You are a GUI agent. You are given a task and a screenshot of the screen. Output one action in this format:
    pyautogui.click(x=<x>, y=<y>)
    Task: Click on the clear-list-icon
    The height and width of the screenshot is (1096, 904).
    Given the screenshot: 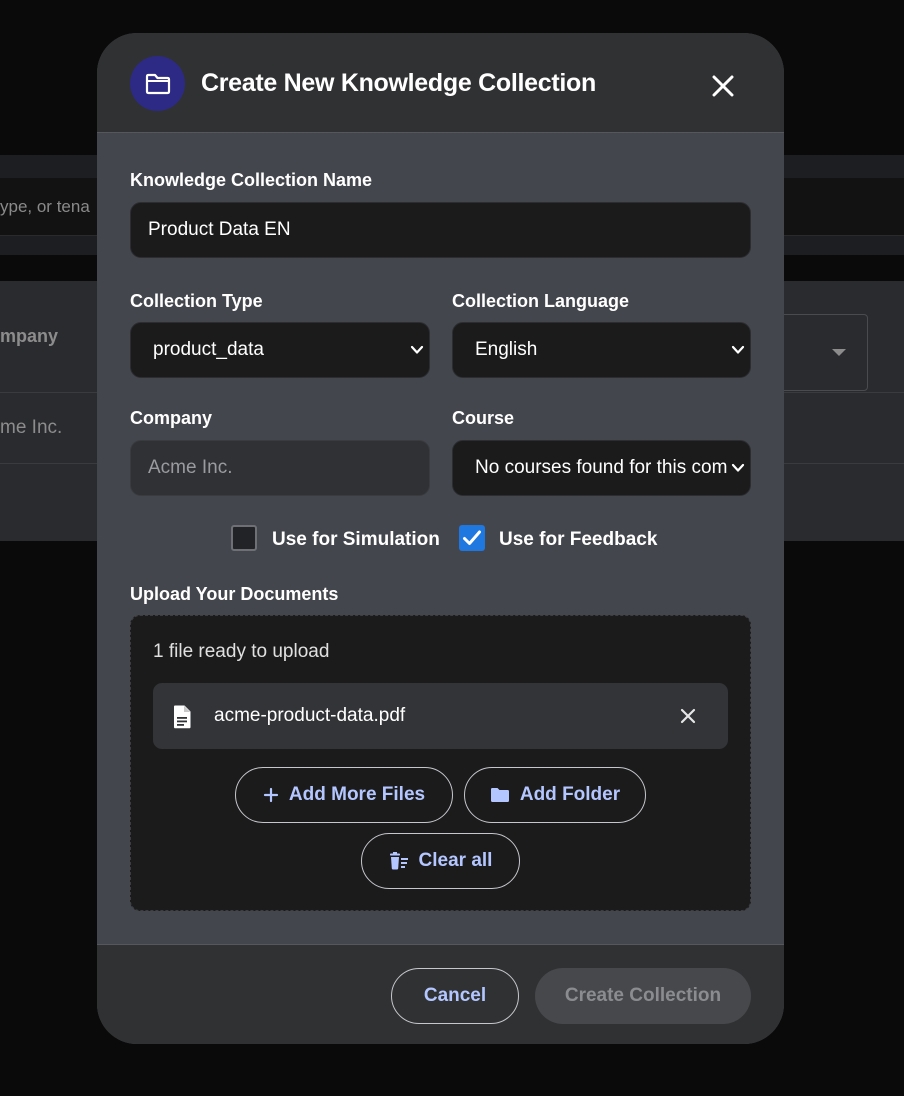 What is the action you would take?
    pyautogui.click(x=398, y=861)
    